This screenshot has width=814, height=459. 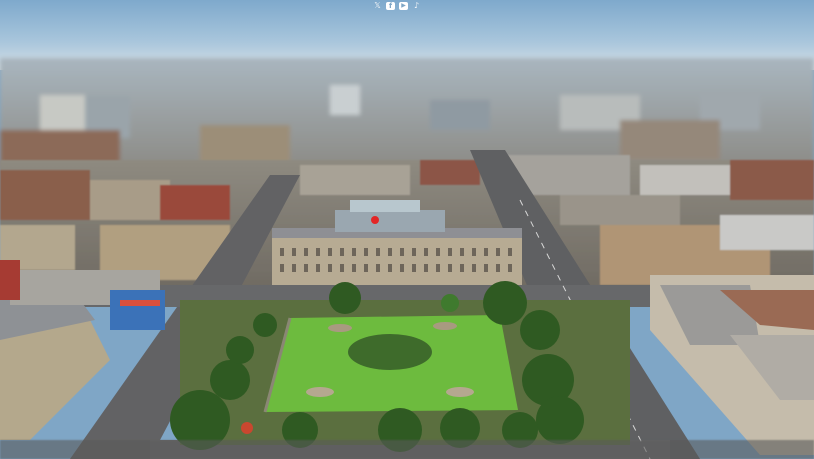 I want to click on youtube-icon: ▶, so click(x=403, y=6).